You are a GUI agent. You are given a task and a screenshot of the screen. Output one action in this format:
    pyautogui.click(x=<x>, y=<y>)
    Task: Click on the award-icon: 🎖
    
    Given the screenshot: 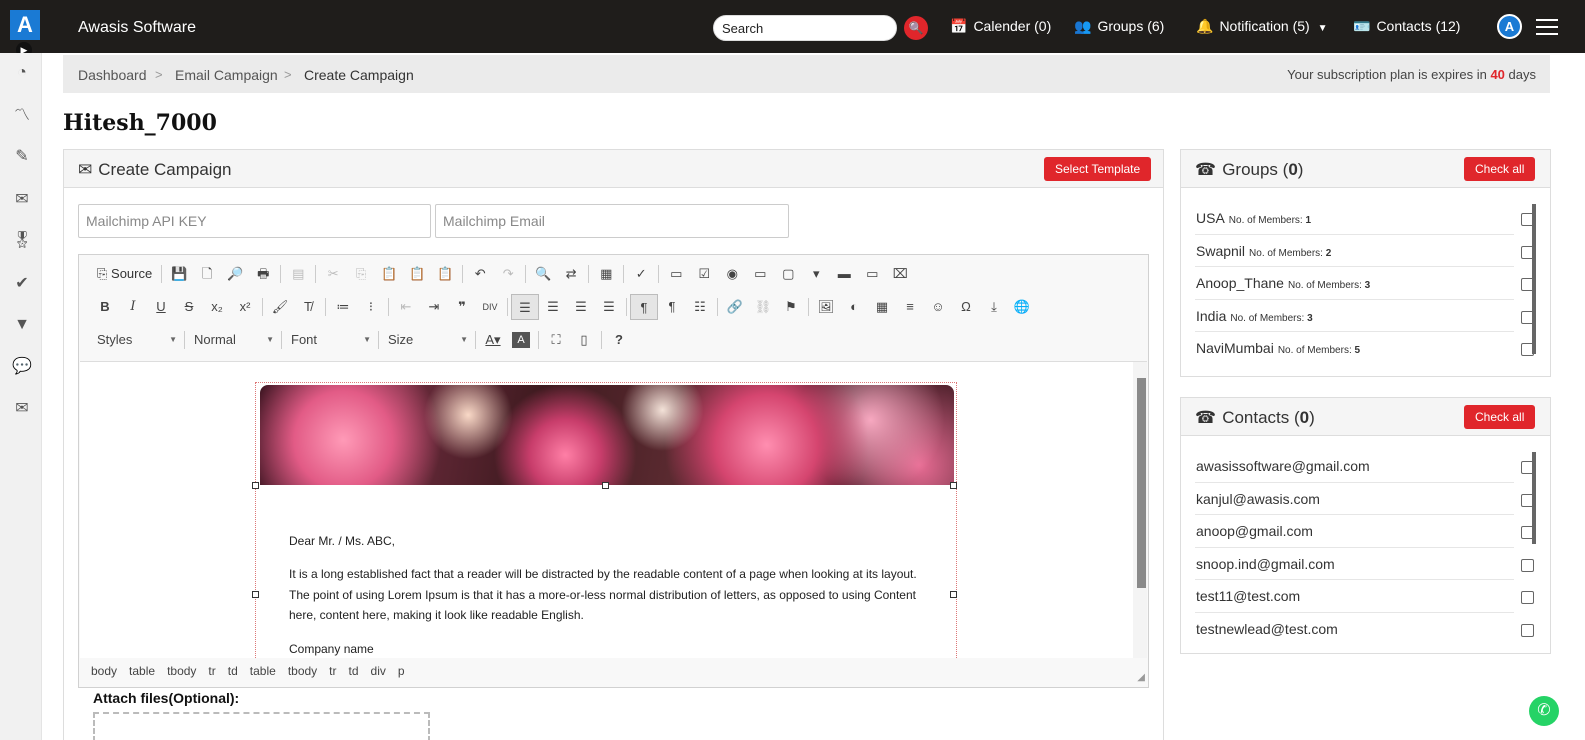 What is the action you would take?
    pyautogui.click(x=22, y=241)
    